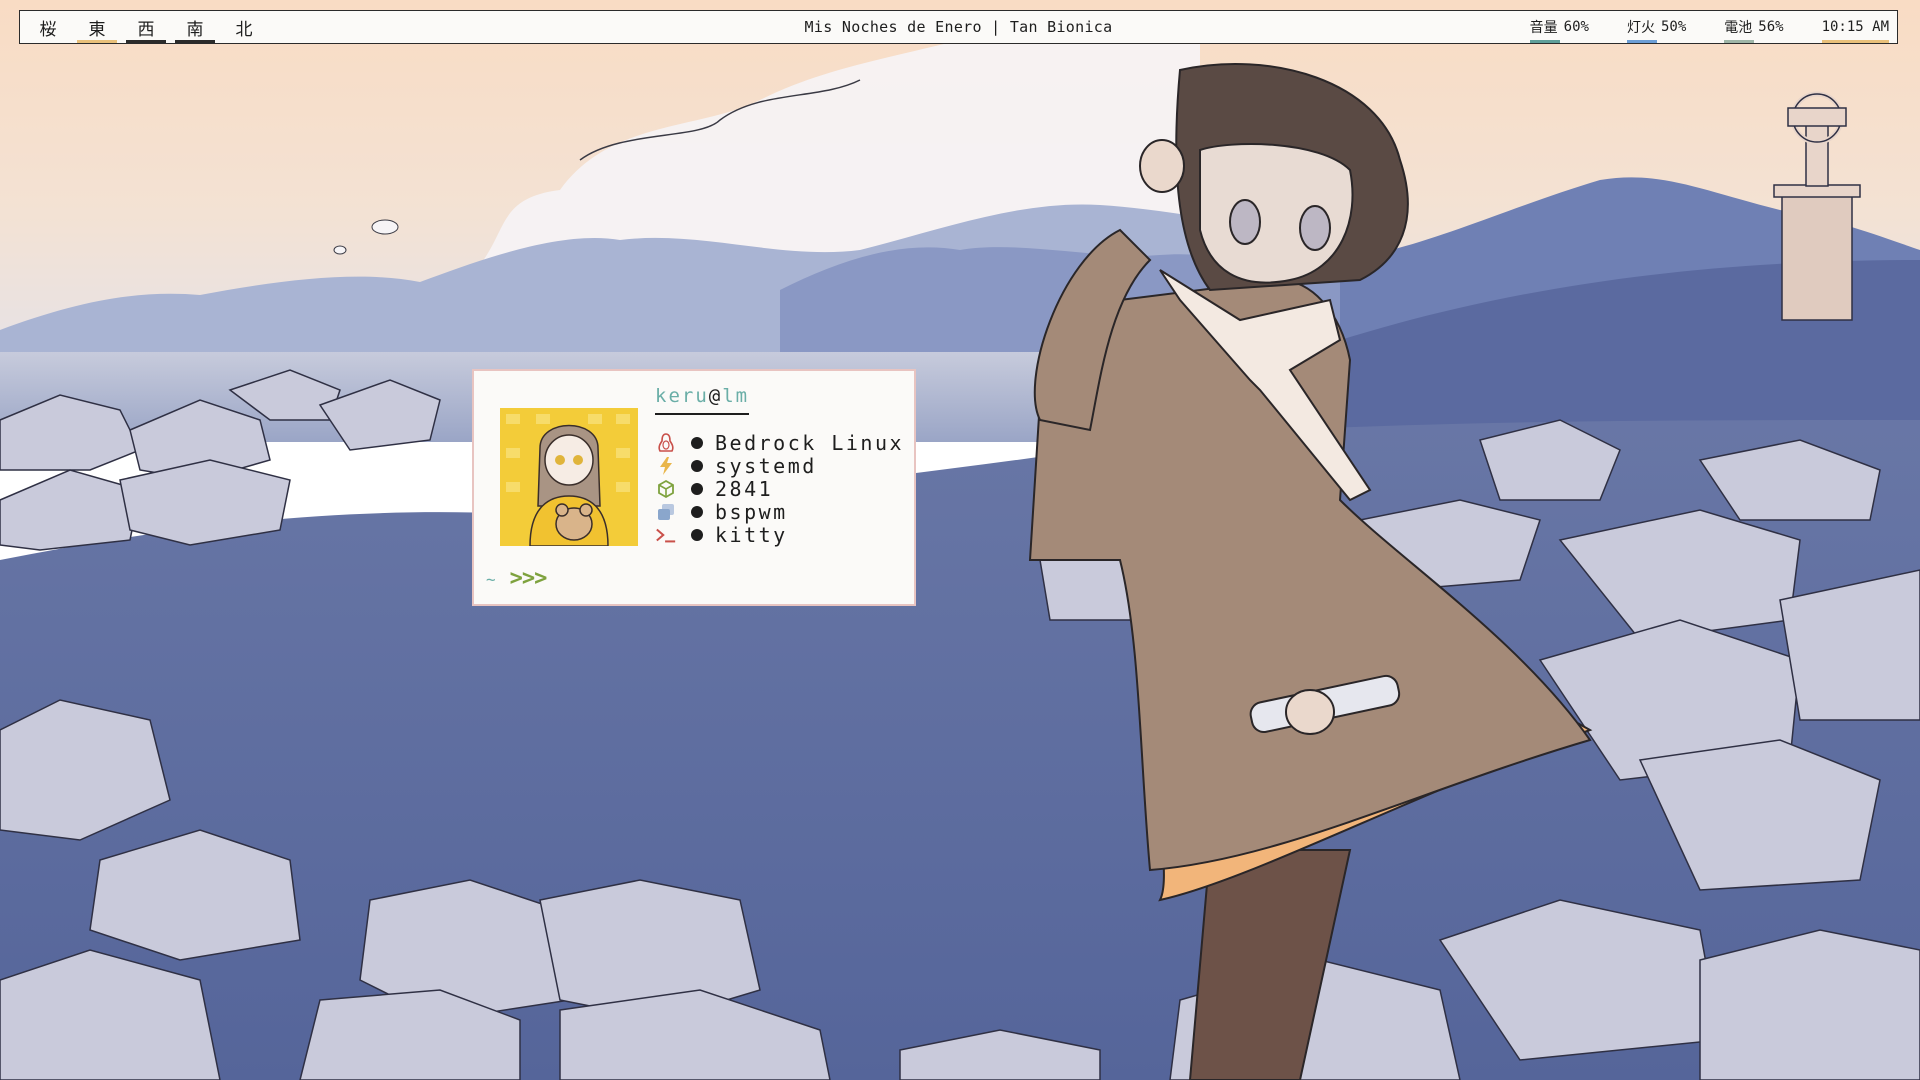  Describe the element at coordinates (1754, 27) in the screenshot. I see `battery-module: 電池 56%` at that location.